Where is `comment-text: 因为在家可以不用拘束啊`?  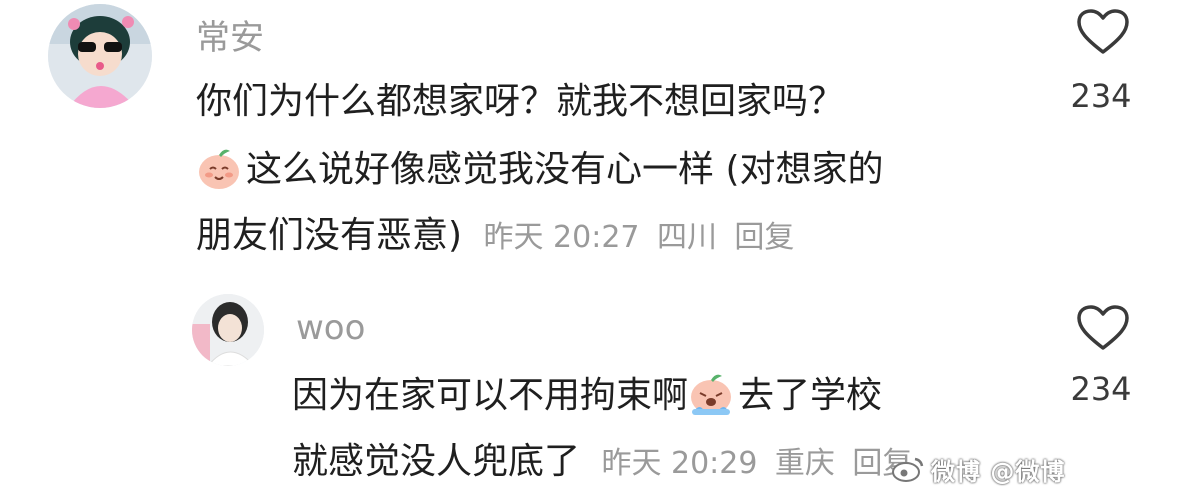 comment-text: 因为在家可以不用拘束啊 is located at coordinates (490, 395).